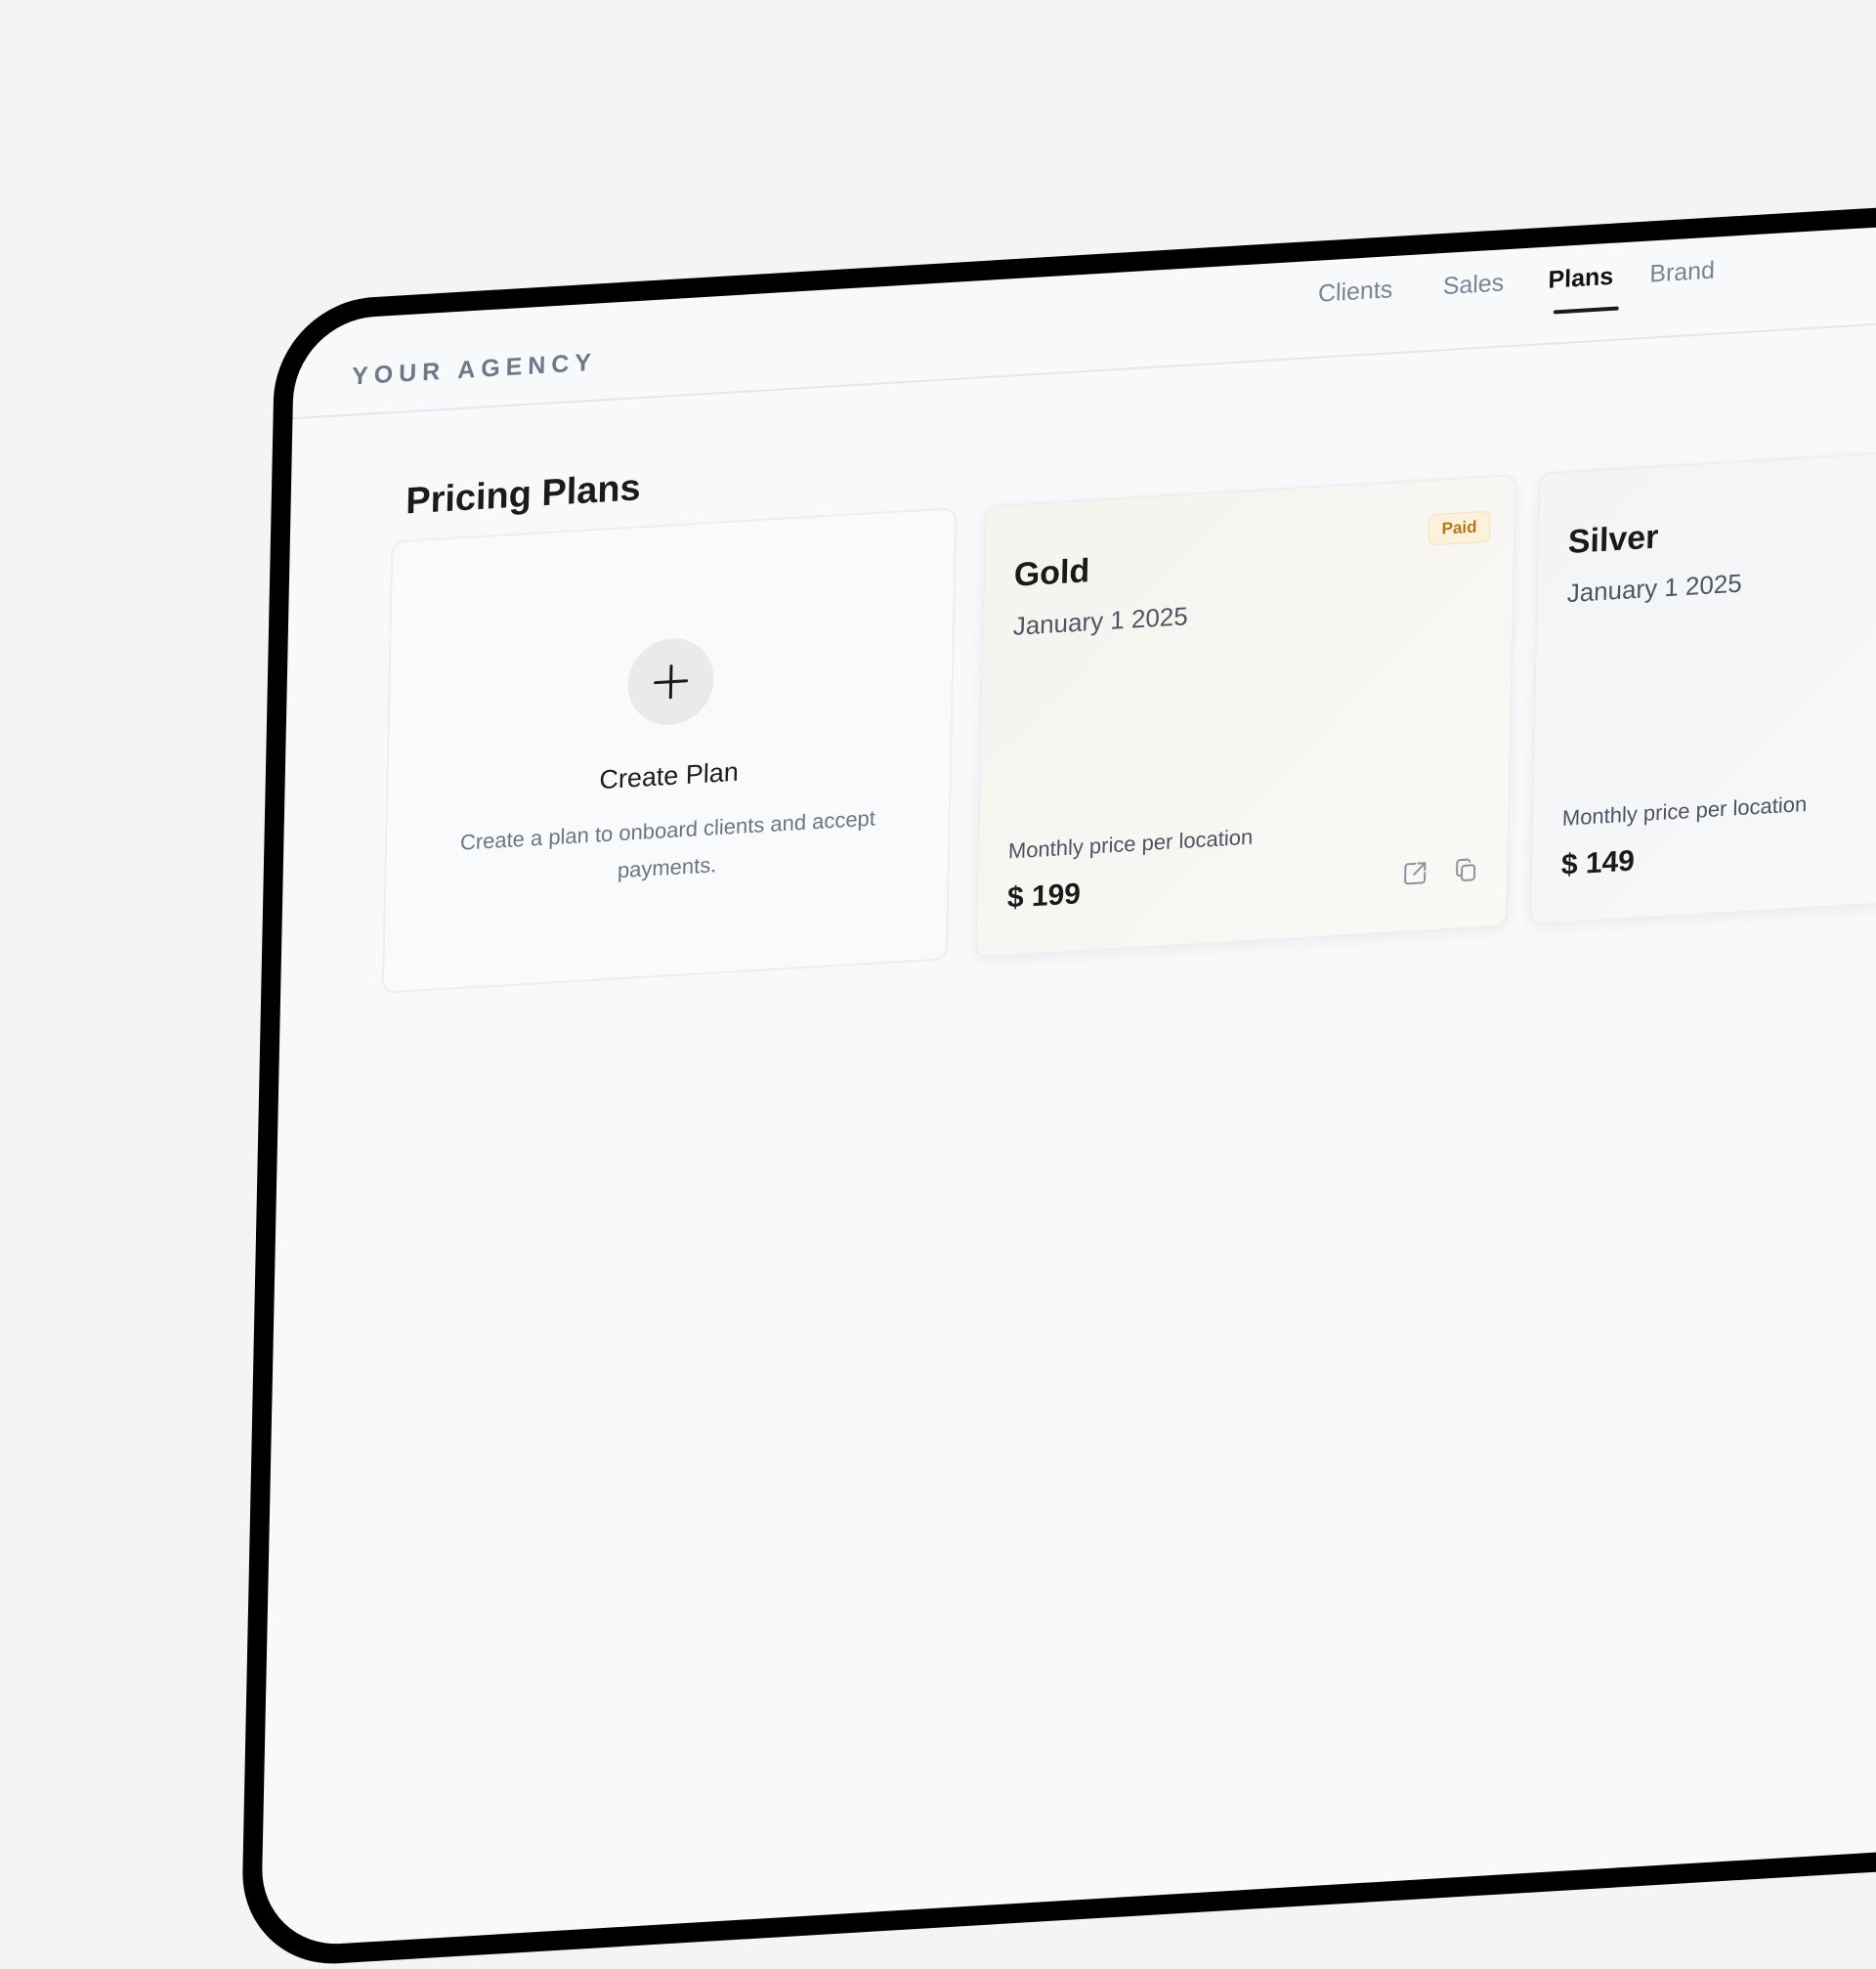 Image resolution: width=1876 pixels, height=1969 pixels. What do you see at coordinates (1682, 283) in the screenshot?
I see `nav-item-brand: Brand` at bounding box center [1682, 283].